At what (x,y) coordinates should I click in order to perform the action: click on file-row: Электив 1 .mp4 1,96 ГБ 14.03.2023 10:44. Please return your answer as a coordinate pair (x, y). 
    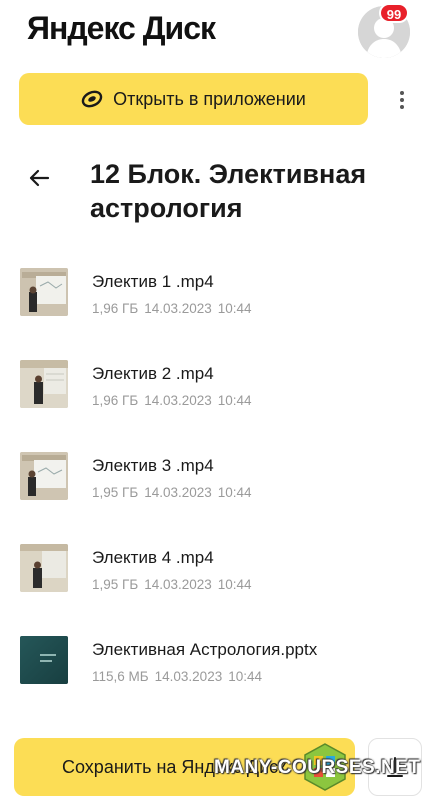
    Looking at the image, I should click on (218, 292).